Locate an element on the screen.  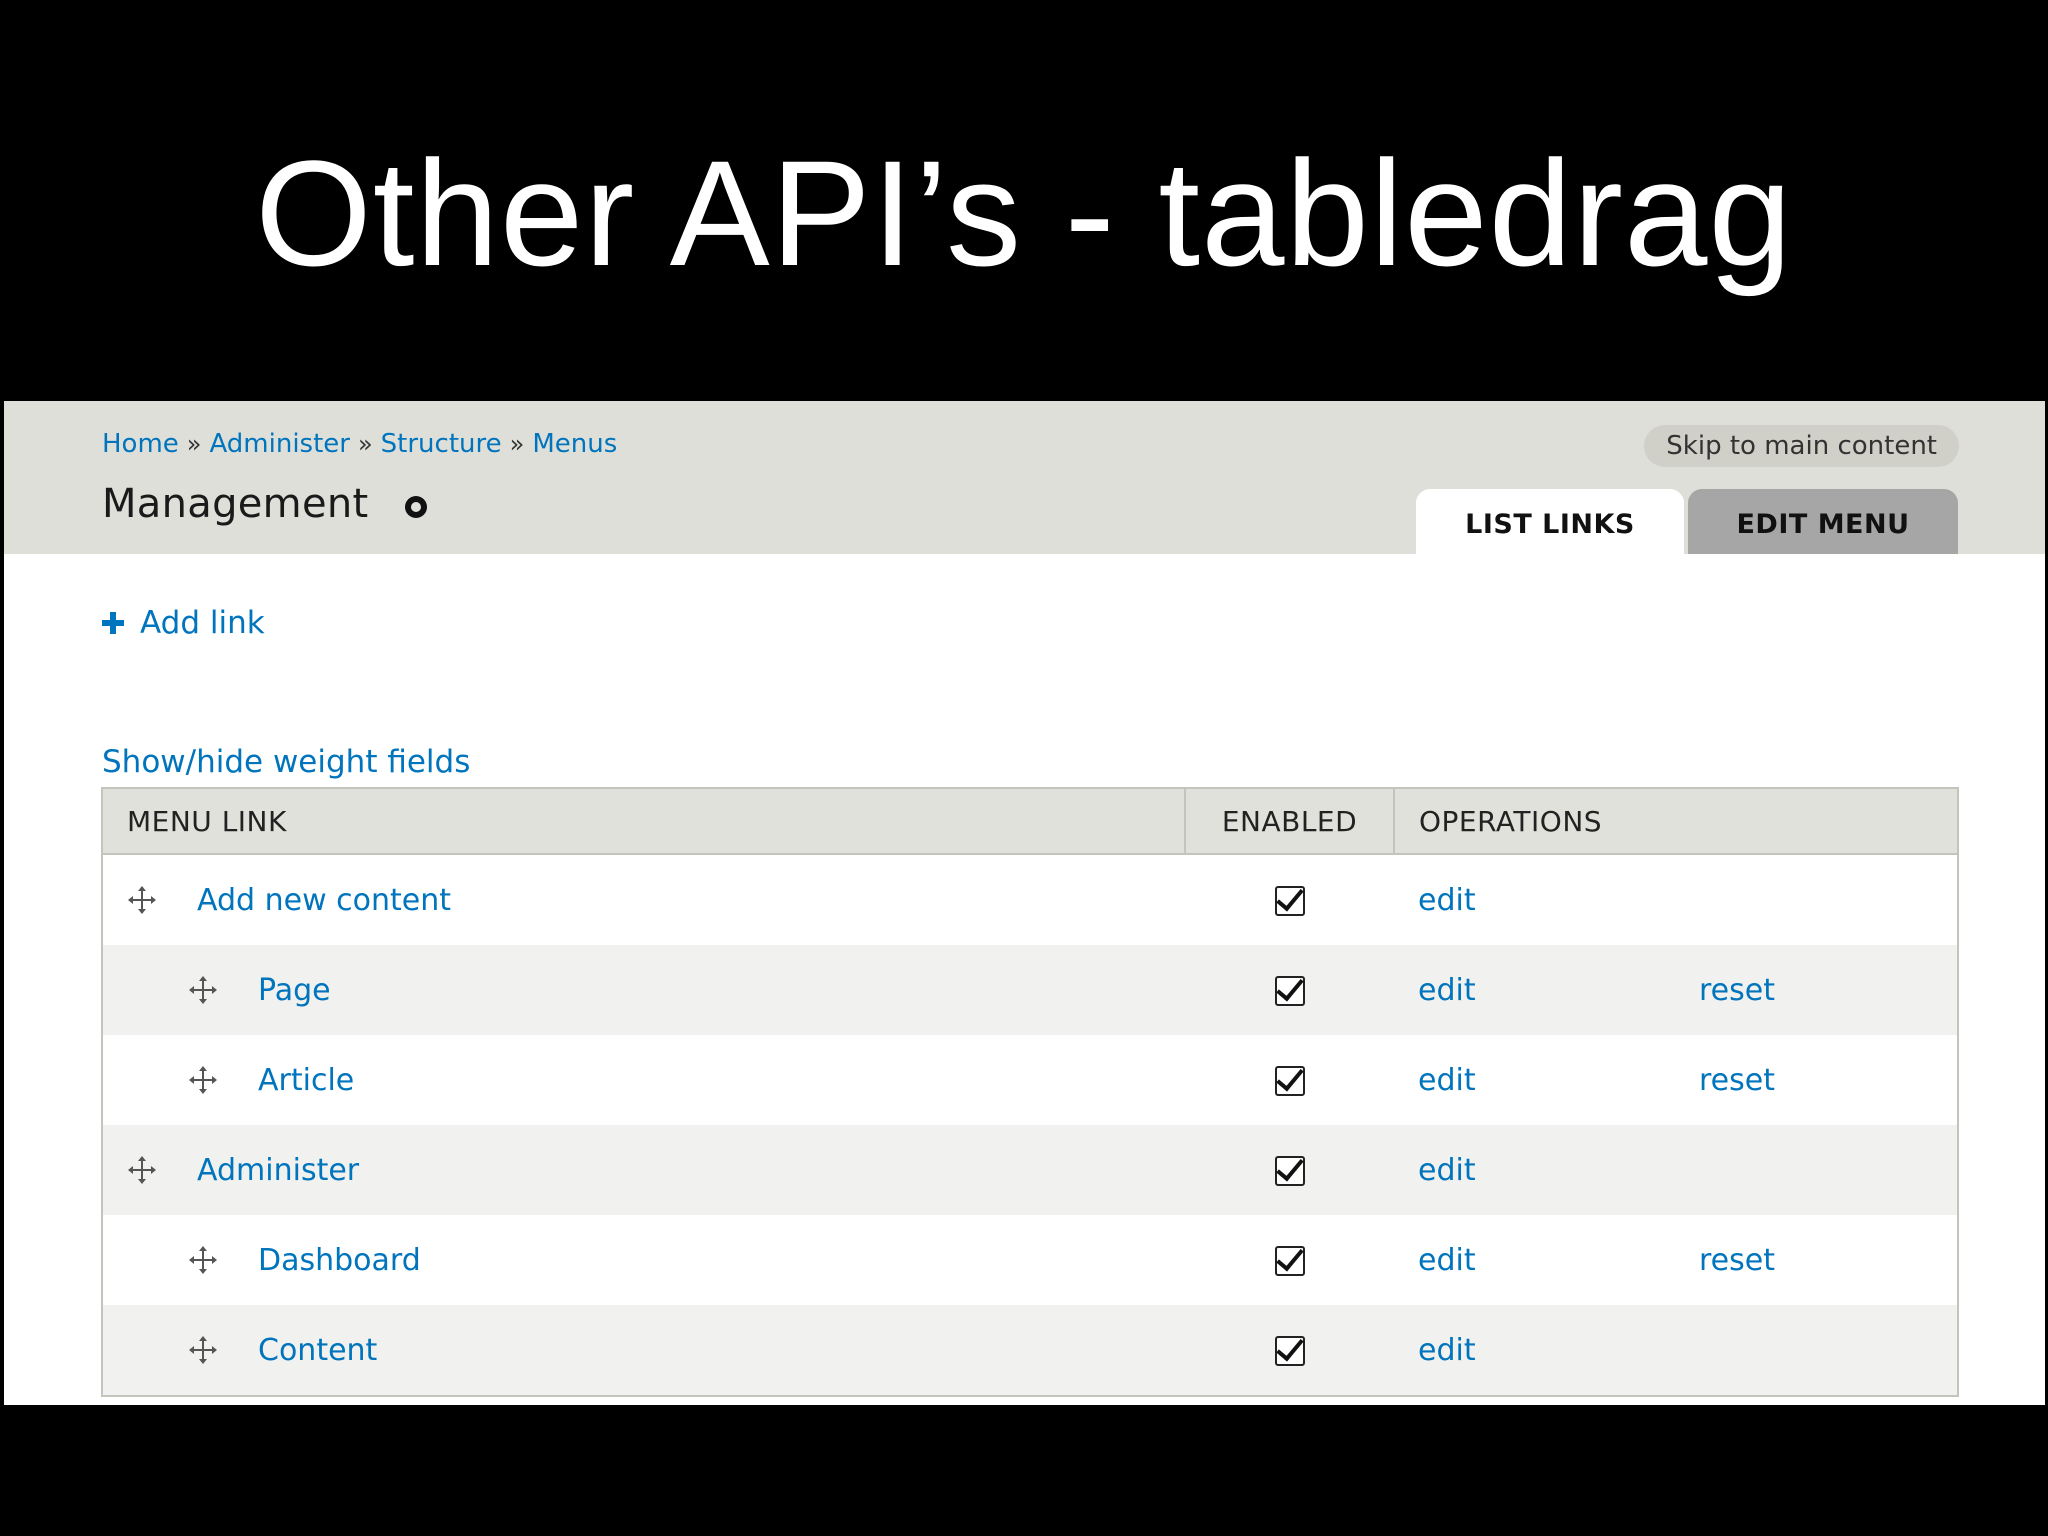
page-title: Management is located at coordinates (235, 504).